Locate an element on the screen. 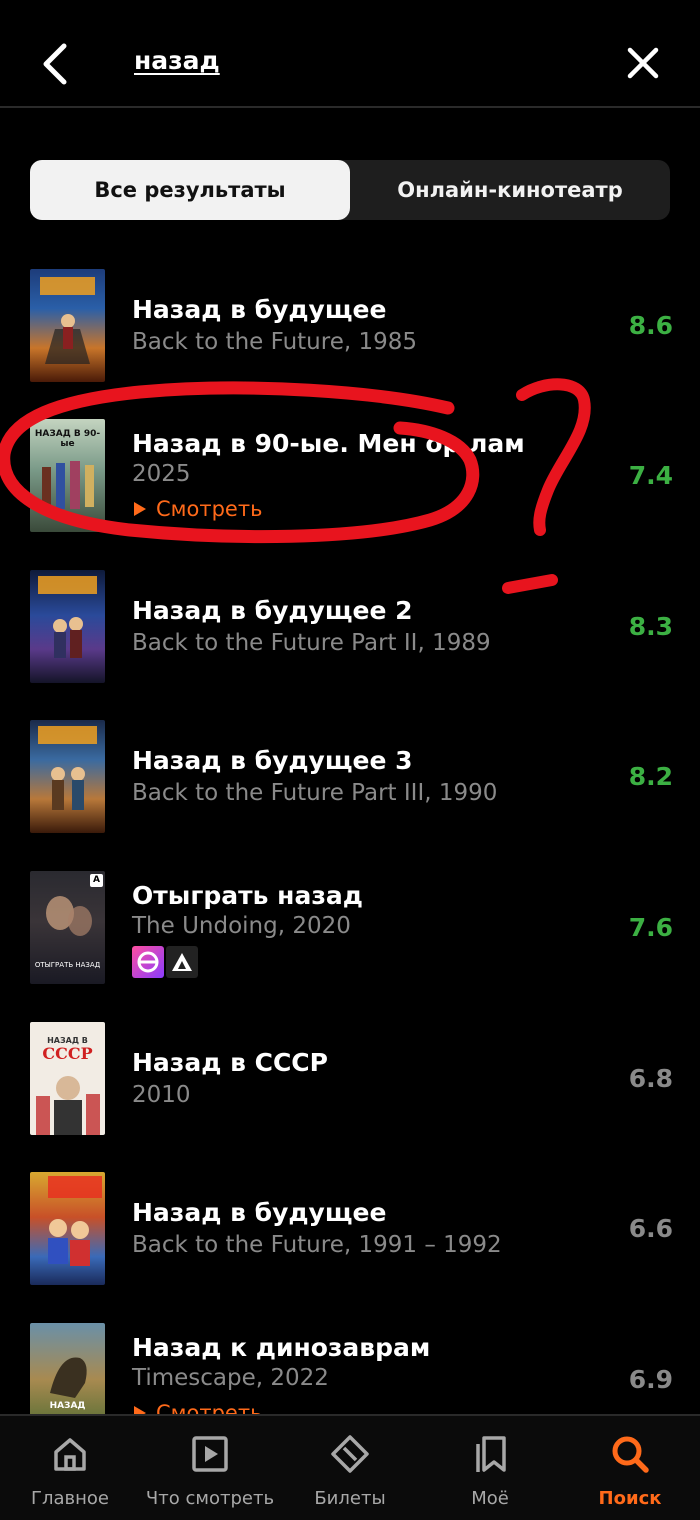 The height and width of the screenshot is (1520, 700). search-query: назад is located at coordinates (177, 60).